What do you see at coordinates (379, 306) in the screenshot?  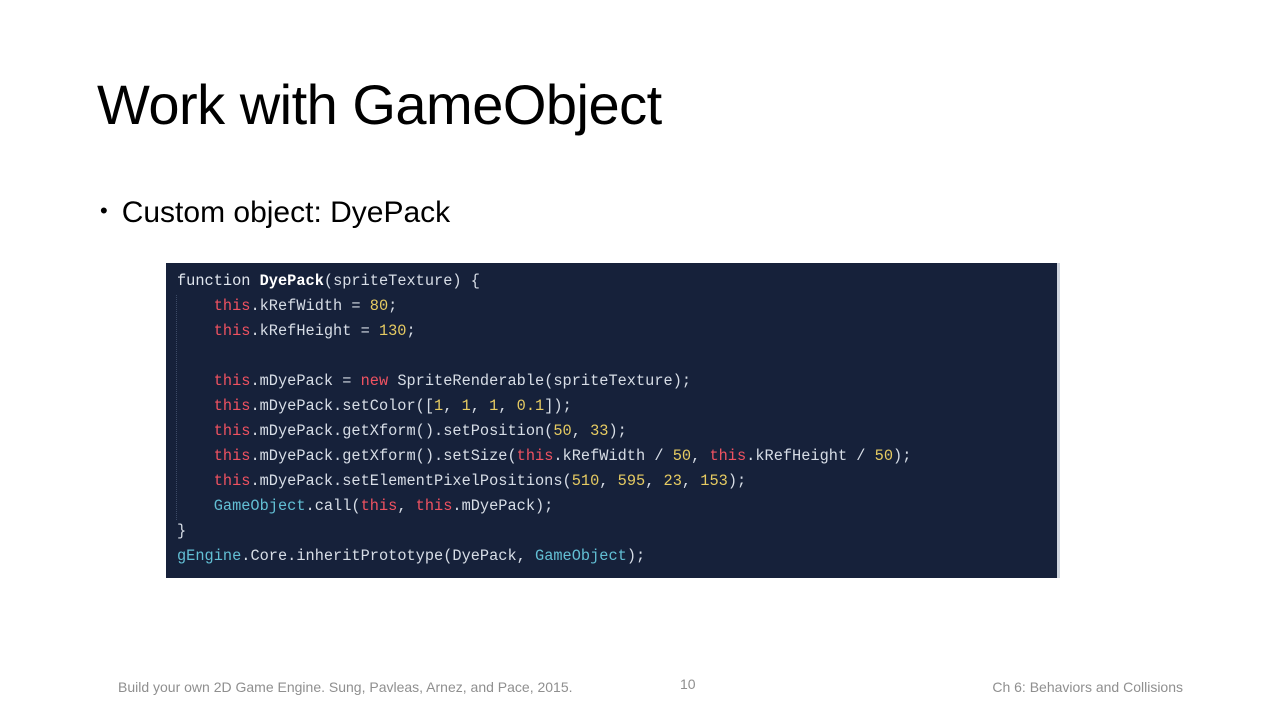 I see `code-token: 80` at bounding box center [379, 306].